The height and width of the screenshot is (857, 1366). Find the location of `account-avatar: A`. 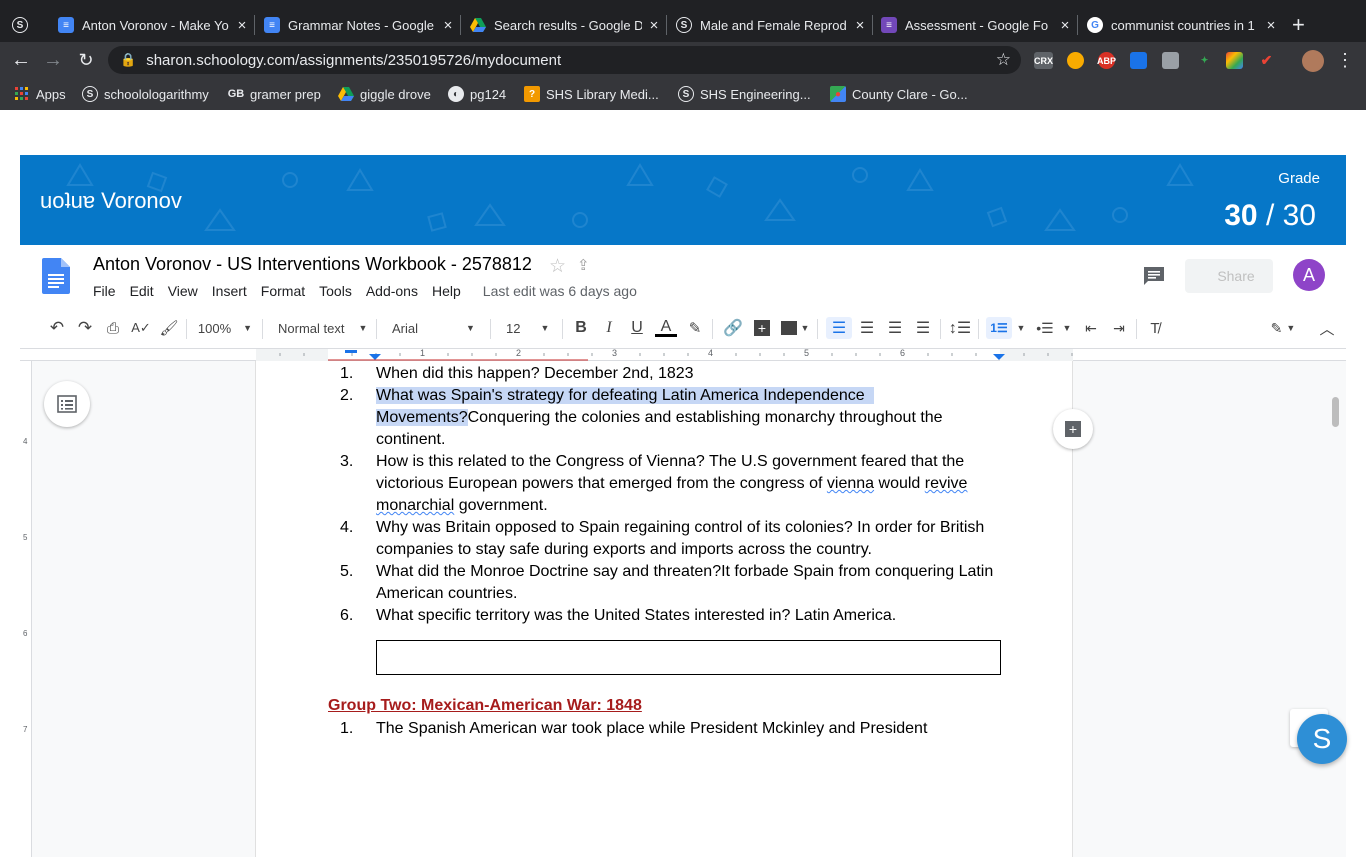

account-avatar: A is located at coordinates (1309, 275).